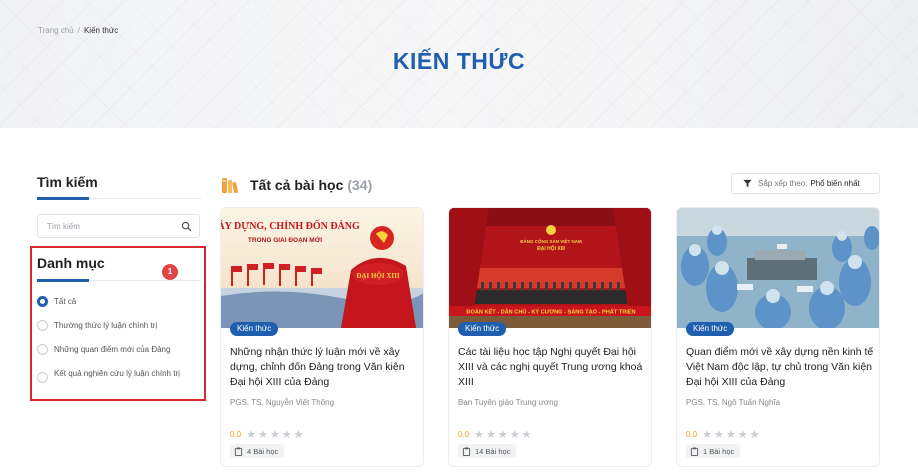 This screenshot has height=476, width=918. I want to click on lesson-count-text: 1 Bài học, so click(719, 451).